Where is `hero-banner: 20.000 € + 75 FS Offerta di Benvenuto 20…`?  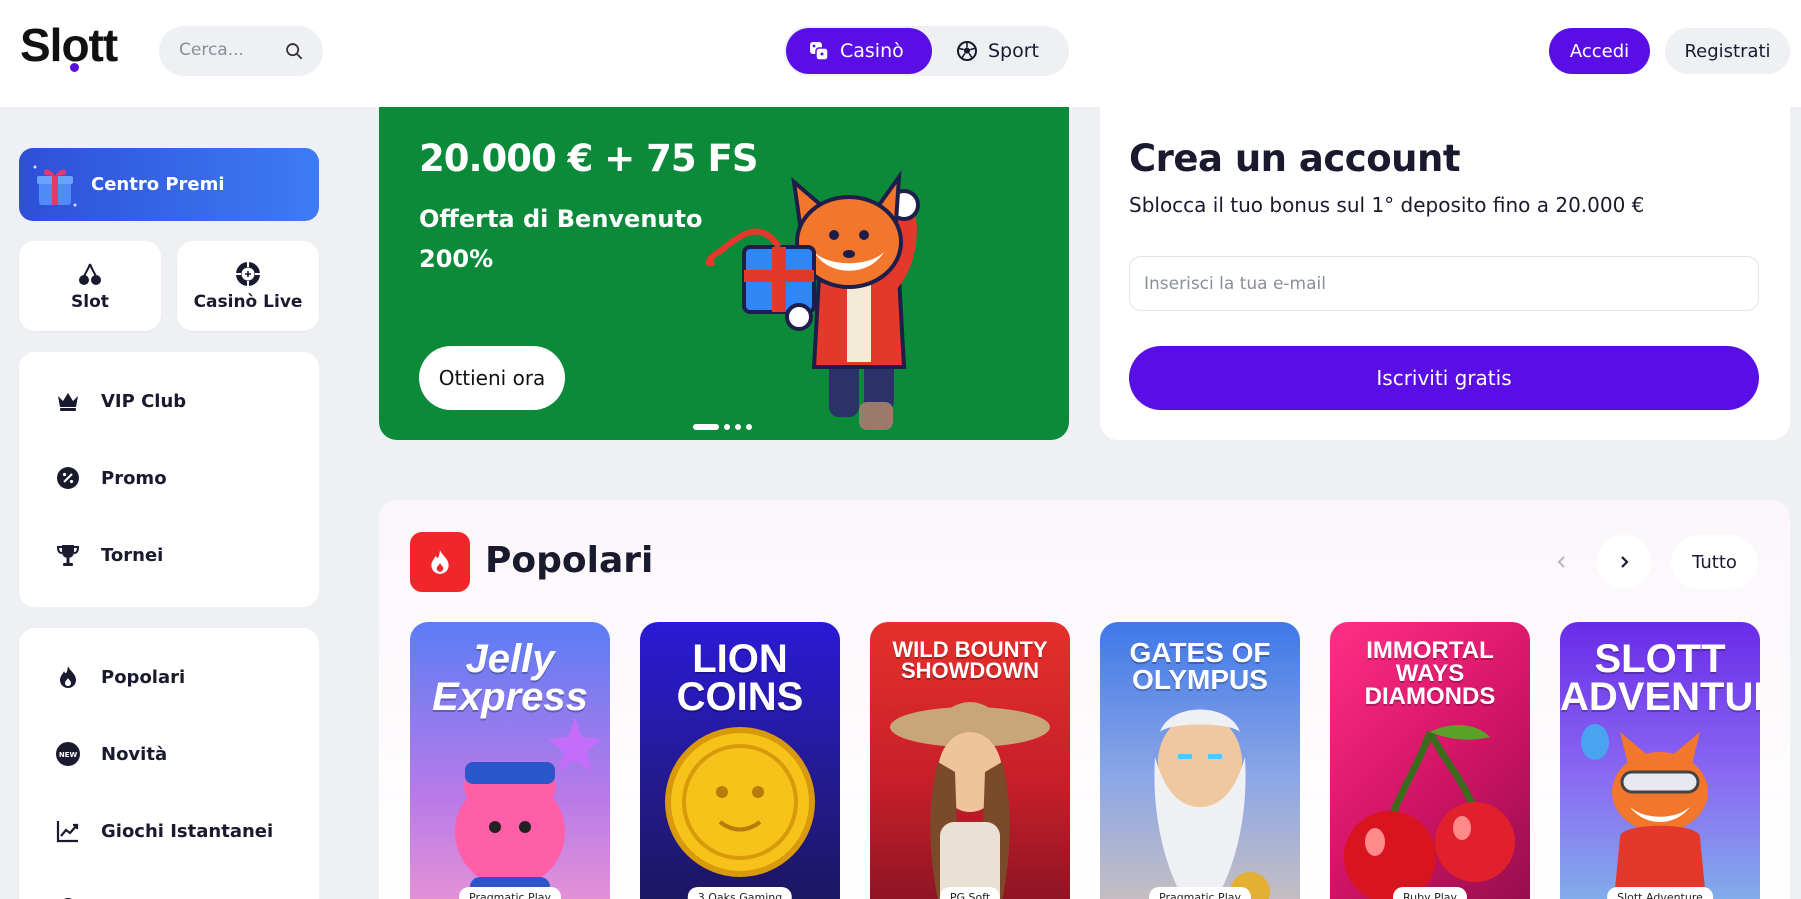
hero-banner: 20.000 € + 75 FS Offerta di Benvenuto 20… is located at coordinates (724, 273).